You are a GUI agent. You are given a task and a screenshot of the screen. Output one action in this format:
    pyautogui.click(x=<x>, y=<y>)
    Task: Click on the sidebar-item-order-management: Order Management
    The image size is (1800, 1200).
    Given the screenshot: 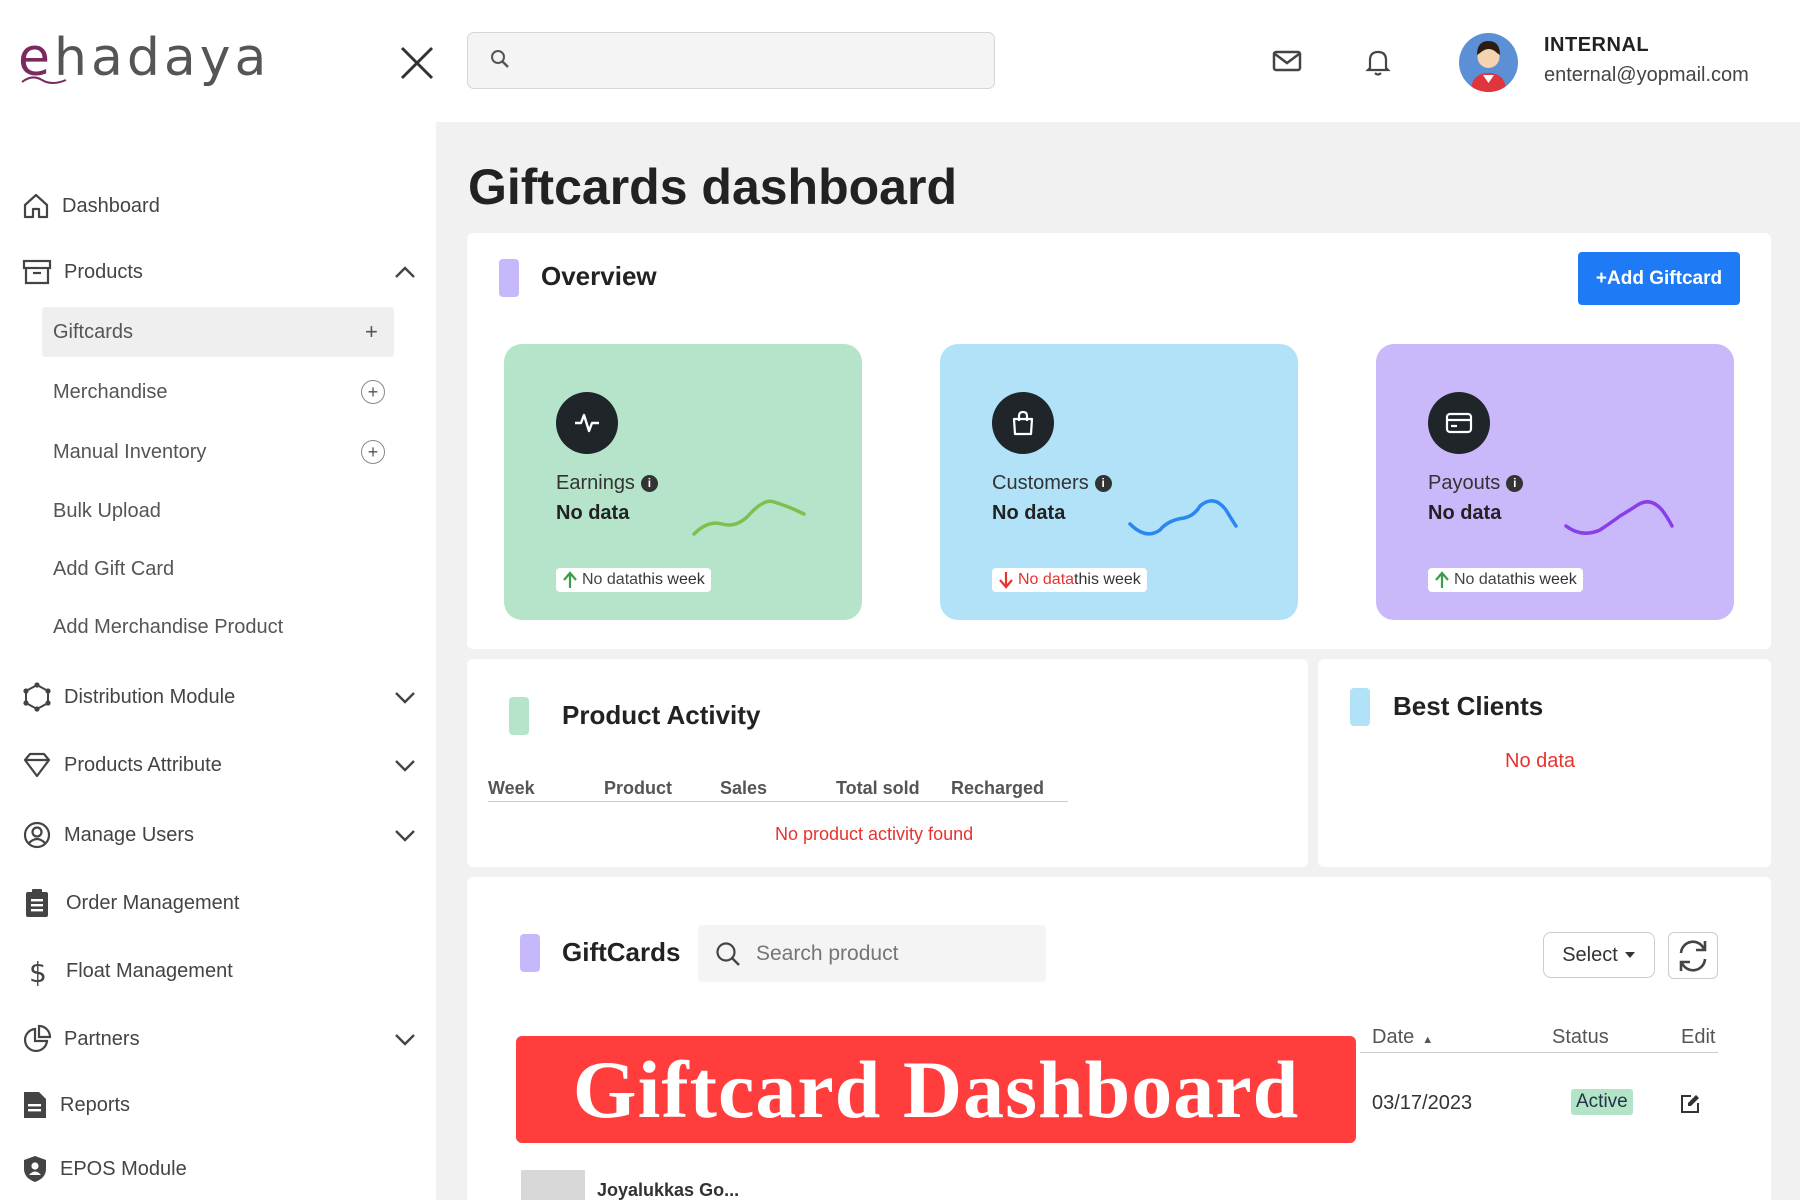 What is the action you would take?
    pyautogui.click(x=130, y=903)
    